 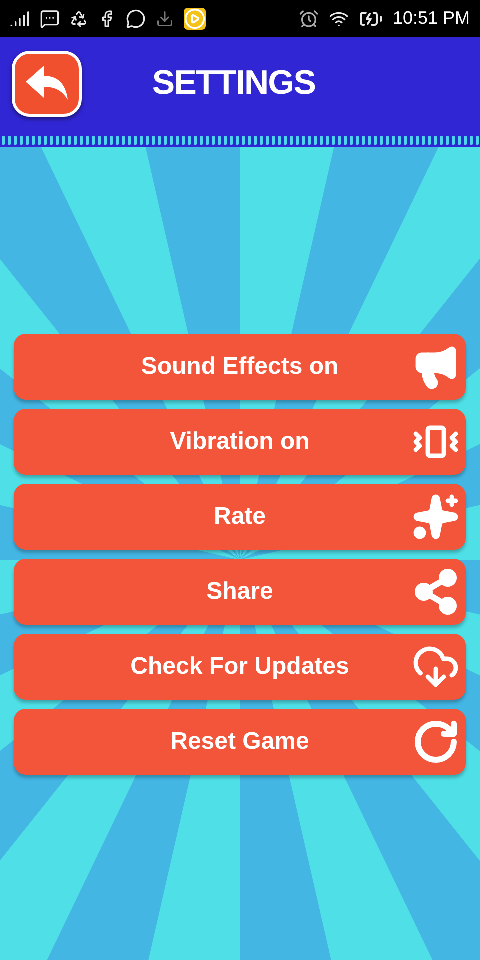 I want to click on download-icon, so click(x=165, y=19).